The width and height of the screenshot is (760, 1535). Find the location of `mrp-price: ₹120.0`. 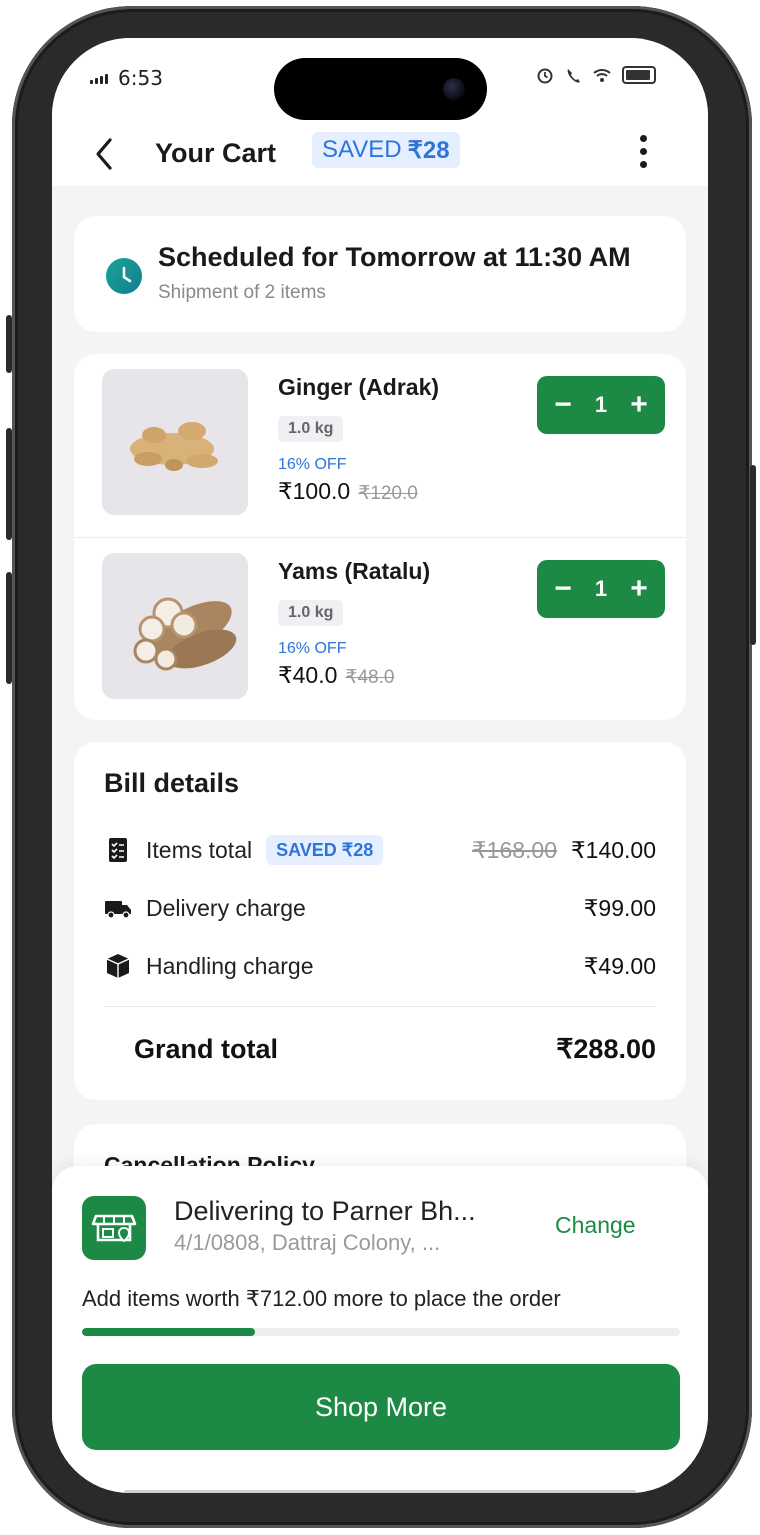

mrp-price: ₹120.0 is located at coordinates (388, 493).